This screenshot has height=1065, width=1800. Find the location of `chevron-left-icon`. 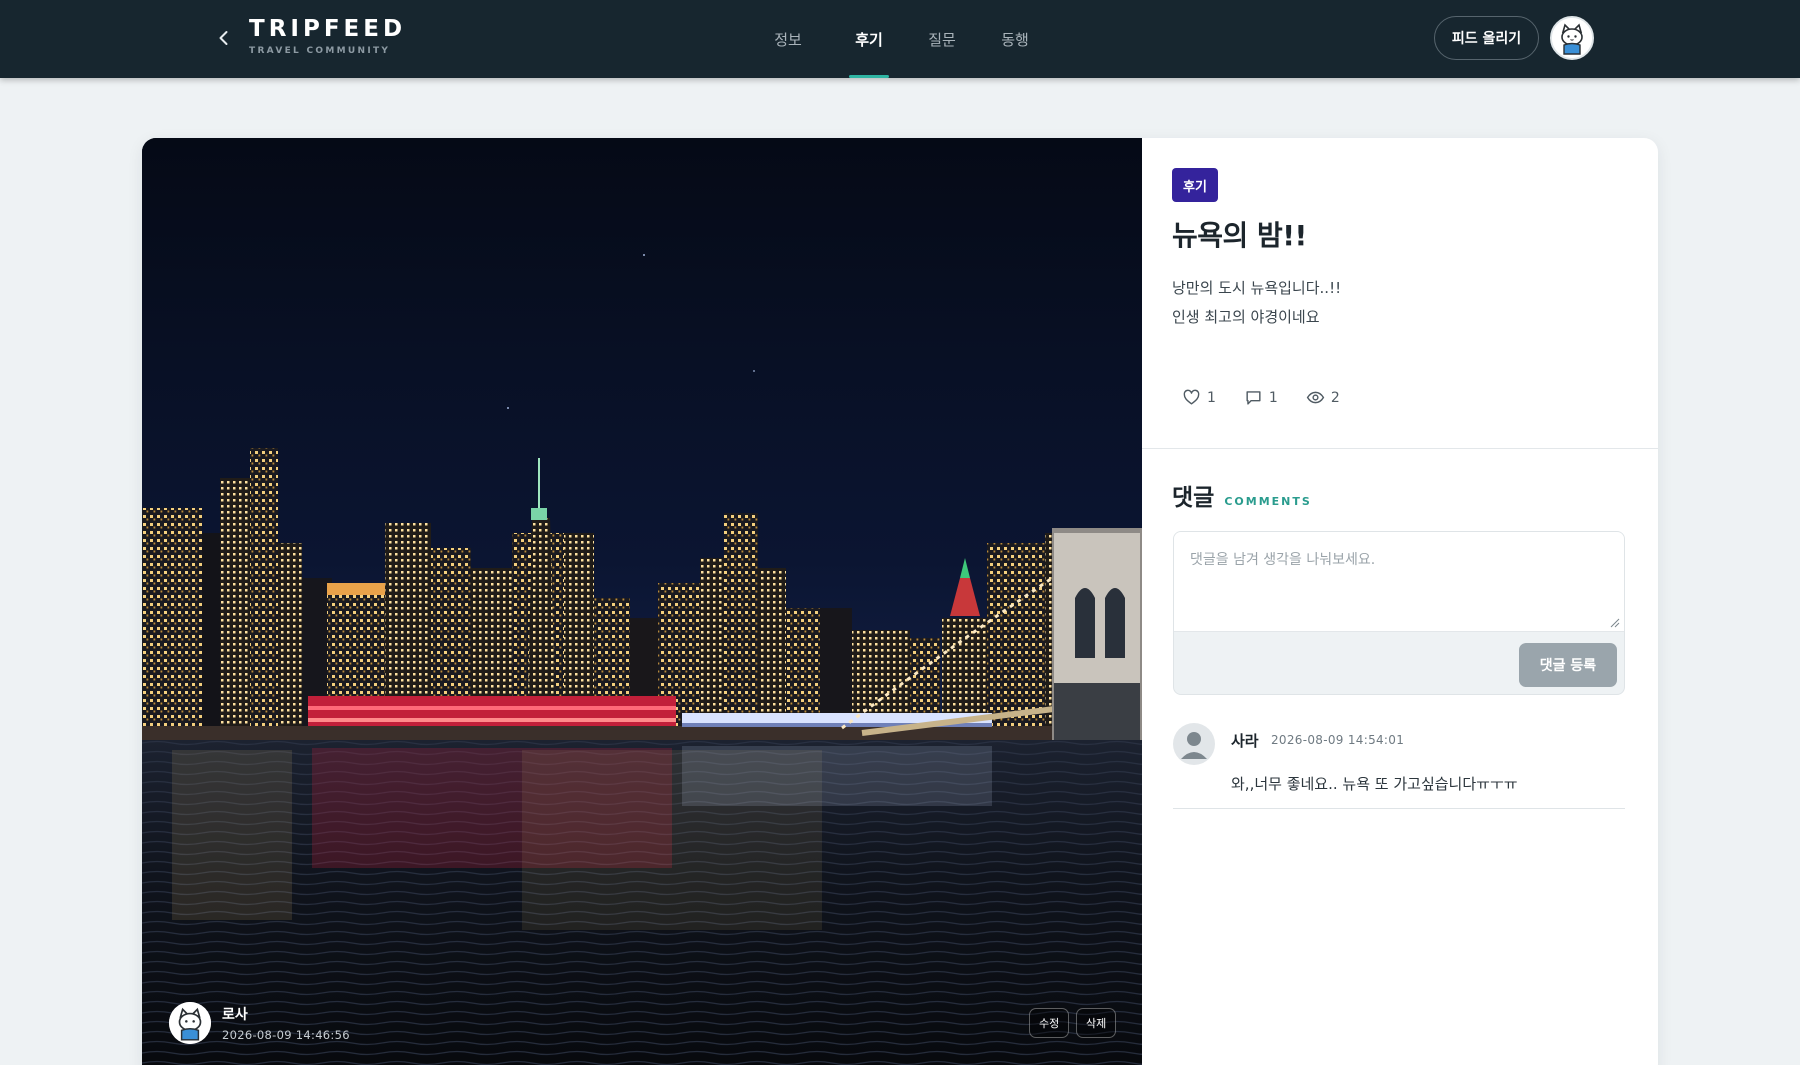

chevron-left-icon is located at coordinates (223, 38).